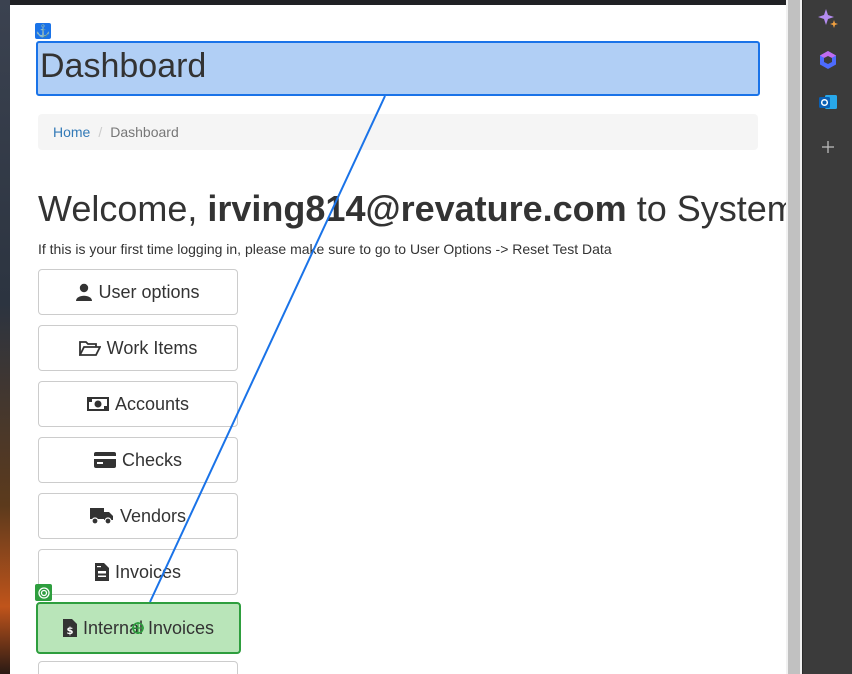 Image resolution: width=852 pixels, height=674 pixels. Describe the element at coordinates (123, 208) in the screenshot. I see `welcome-prefix: Welcome,` at that location.